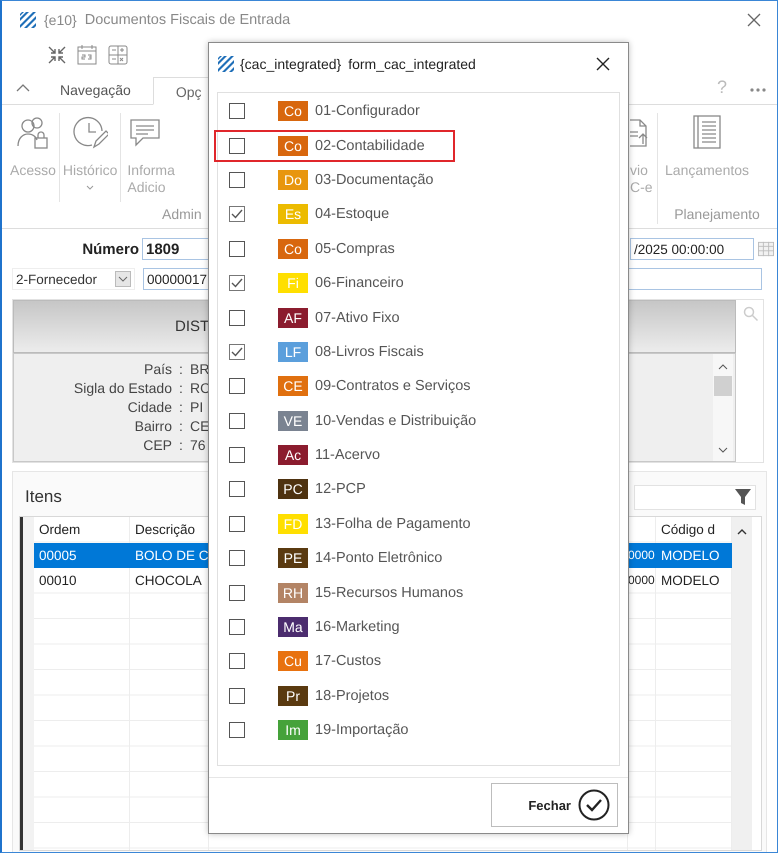 This screenshot has width=778, height=853. Describe the element at coordinates (393, 386) in the screenshot. I see `module-label: 09-Contratos e Serviços` at that location.